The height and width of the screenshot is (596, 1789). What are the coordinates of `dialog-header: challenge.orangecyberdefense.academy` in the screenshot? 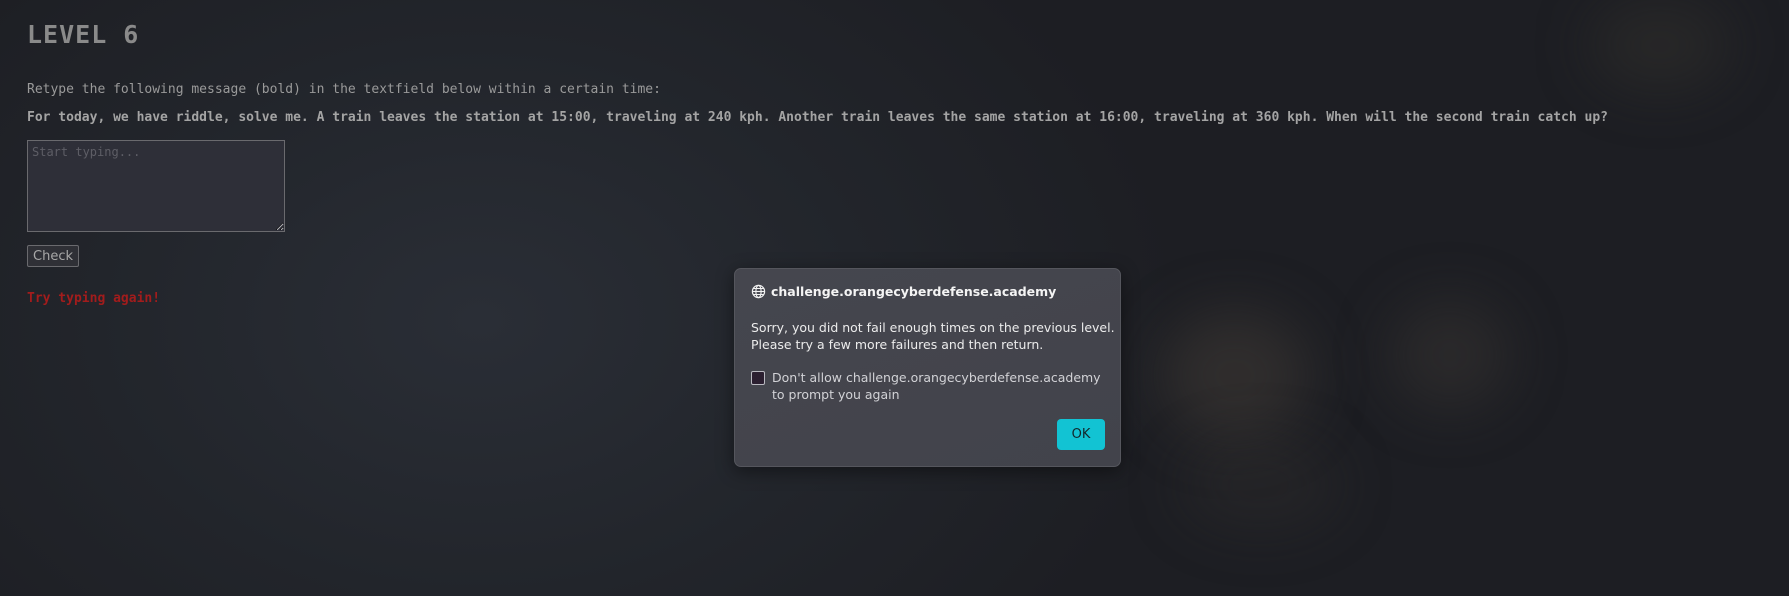 It's located at (903, 291).